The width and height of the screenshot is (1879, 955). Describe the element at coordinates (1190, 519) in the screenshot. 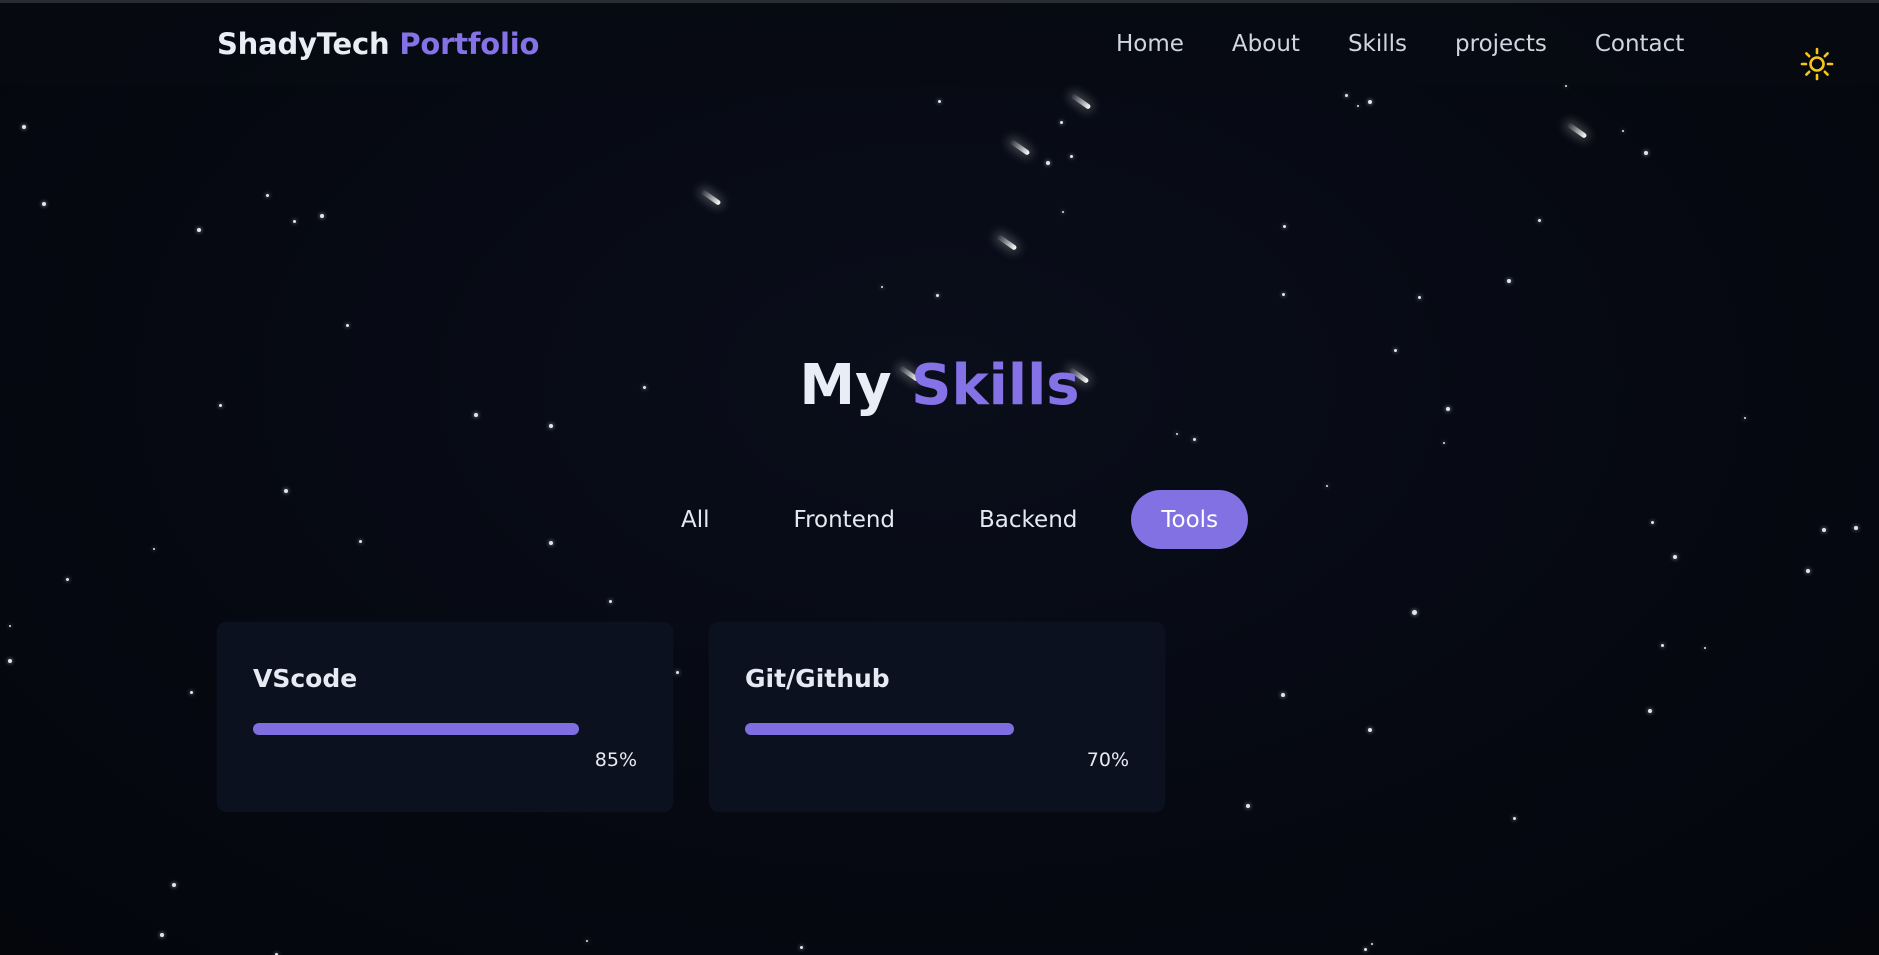

I see `filter-tools: Tools` at that location.